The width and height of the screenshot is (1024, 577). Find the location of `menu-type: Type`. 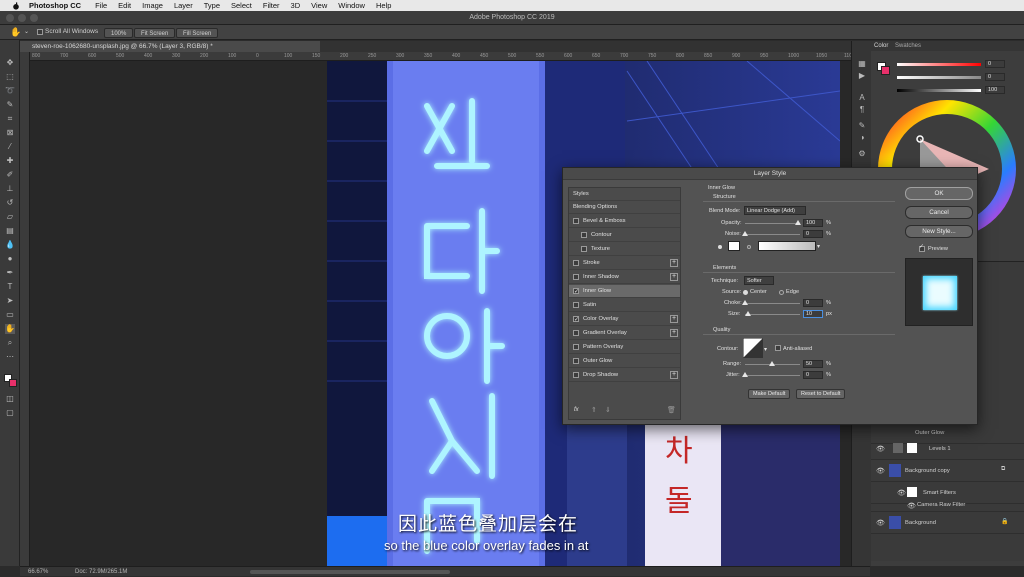

menu-type: Type is located at coordinates (212, 5).